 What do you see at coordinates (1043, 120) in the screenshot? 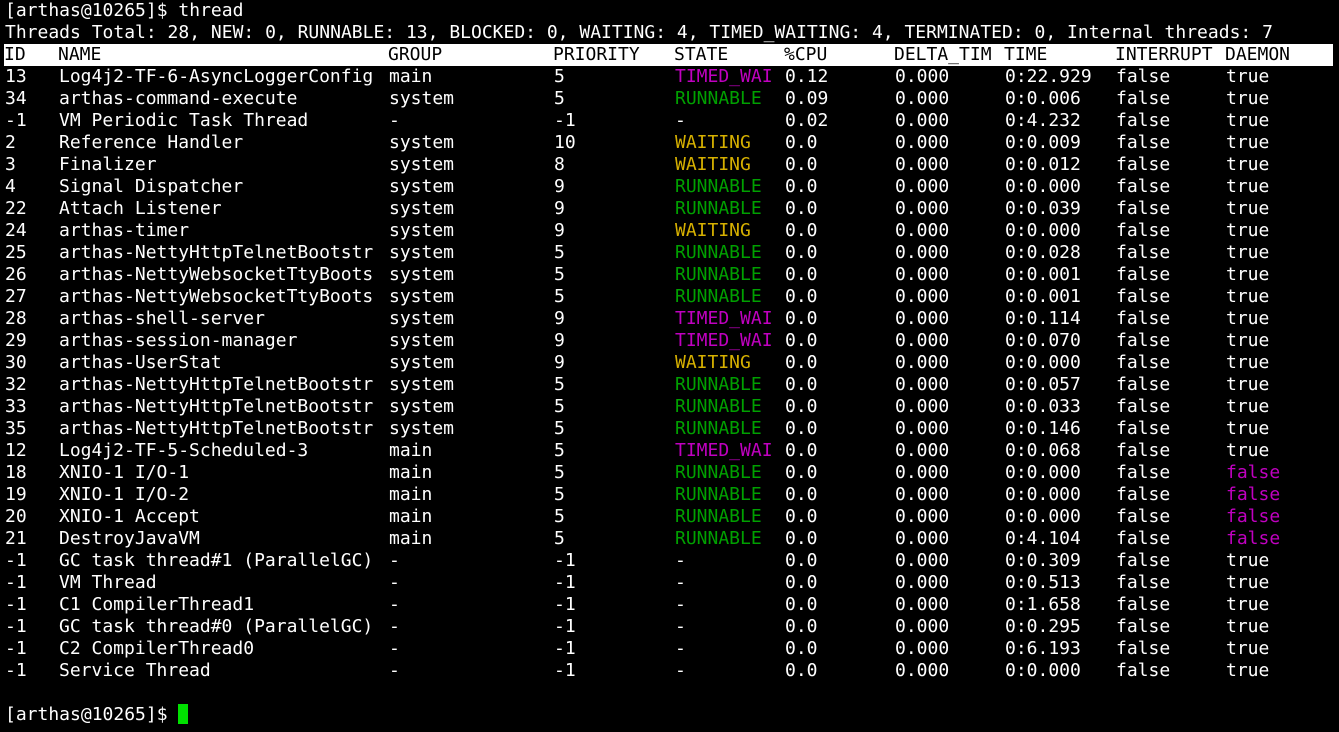
I see `cell-time: 0:4.232` at bounding box center [1043, 120].